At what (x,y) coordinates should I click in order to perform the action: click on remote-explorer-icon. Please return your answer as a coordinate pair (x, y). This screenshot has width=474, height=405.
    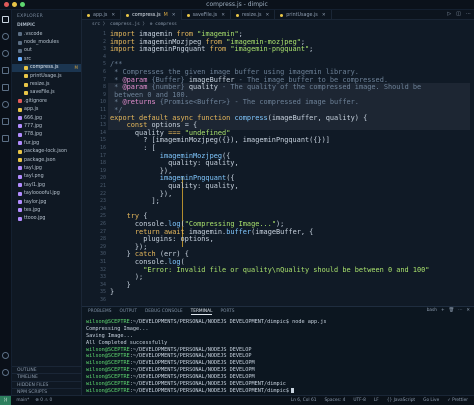
    Looking at the image, I should click on (5, 104).